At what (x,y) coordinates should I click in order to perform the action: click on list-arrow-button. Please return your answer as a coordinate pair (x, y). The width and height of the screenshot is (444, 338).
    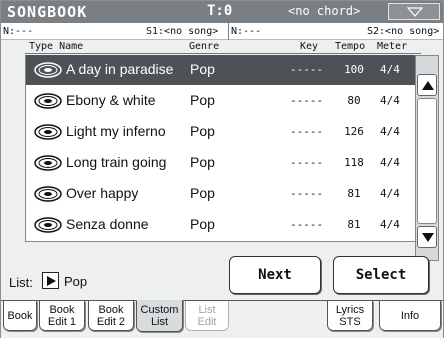
    Looking at the image, I should click on (50, 280).